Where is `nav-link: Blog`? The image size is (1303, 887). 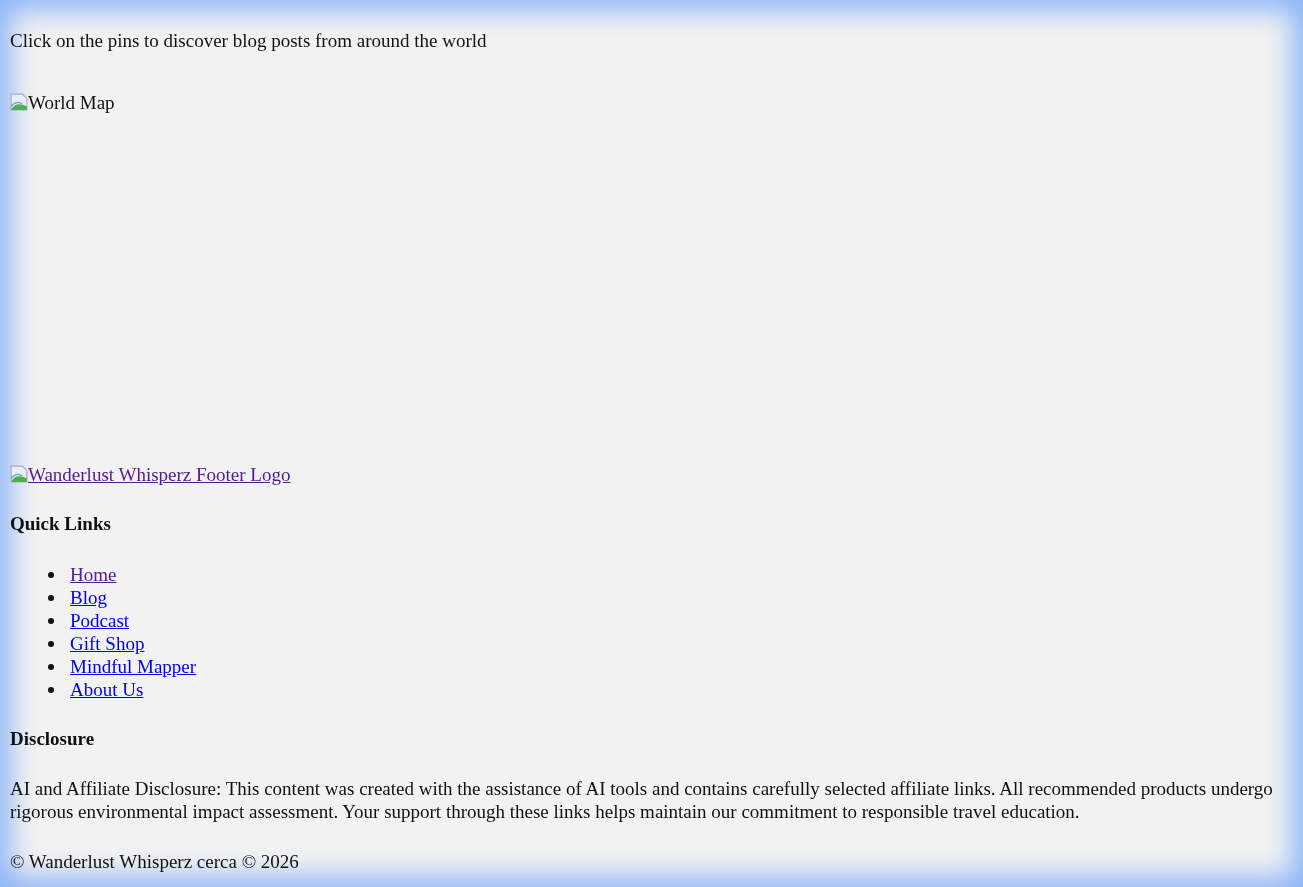 nav-link: Blog is located at coordinates (88, 597).